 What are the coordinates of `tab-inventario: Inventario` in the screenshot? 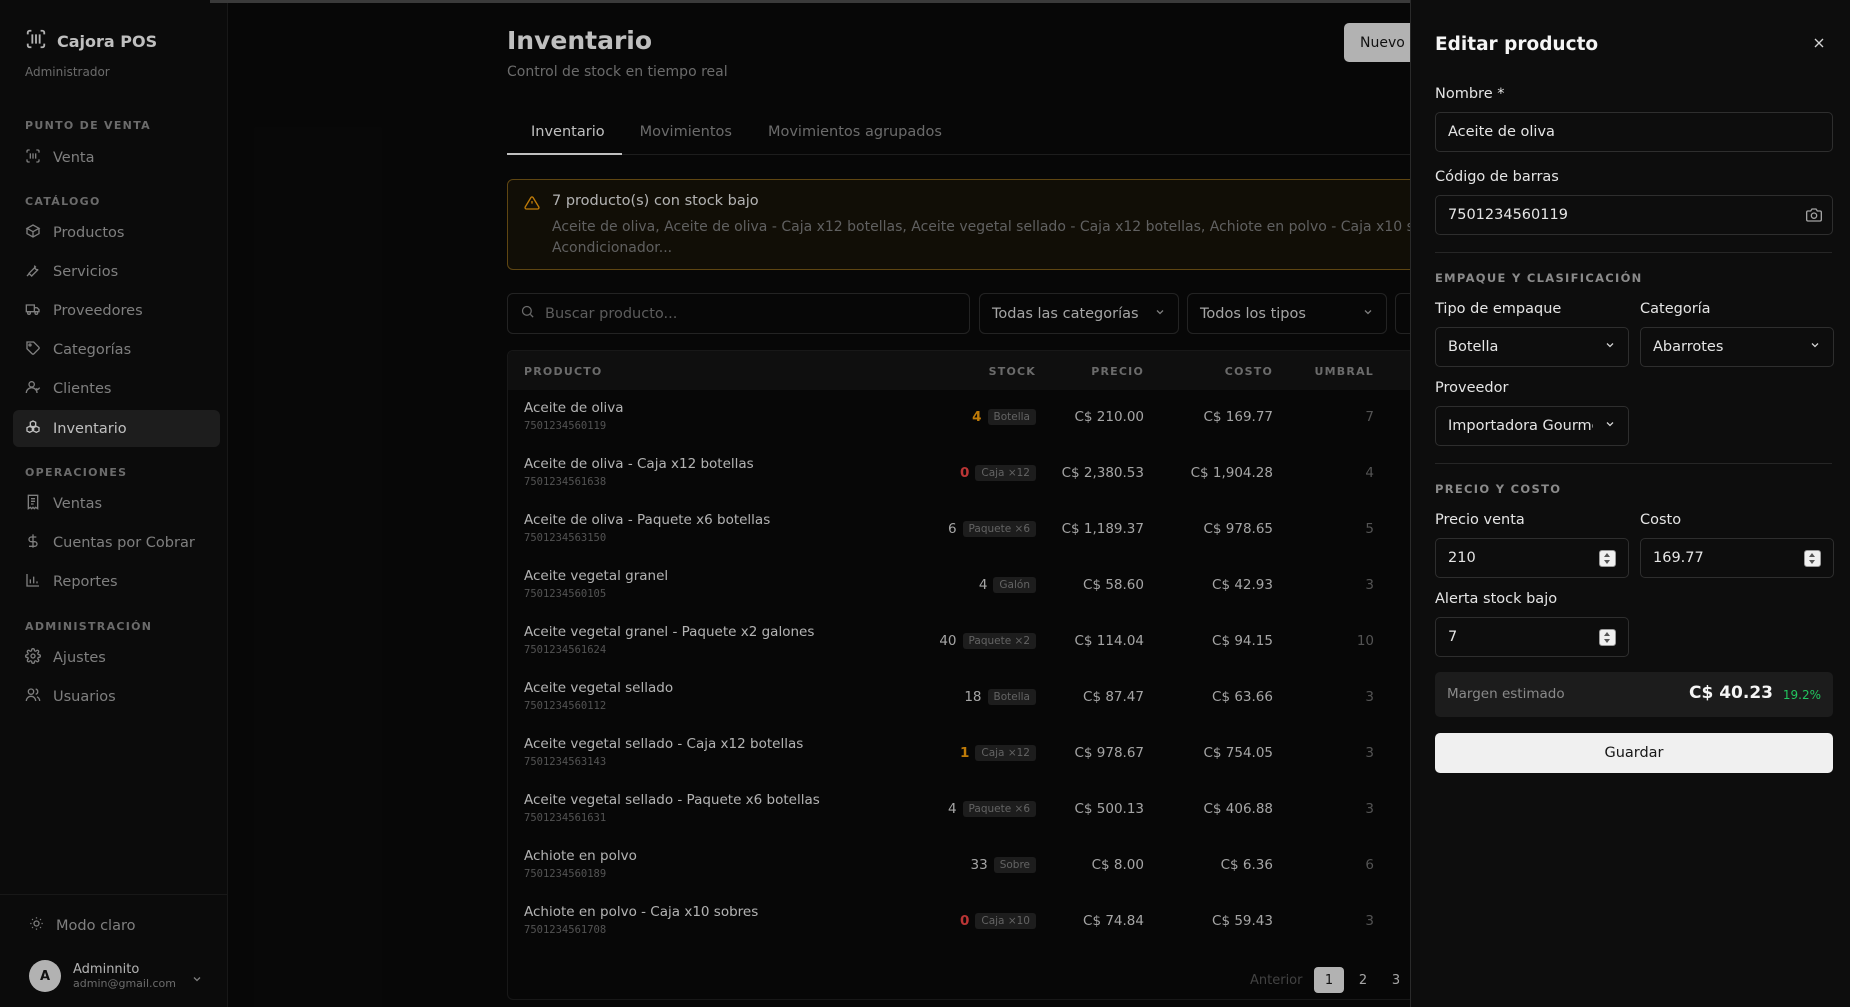 It's located at (564, 135).